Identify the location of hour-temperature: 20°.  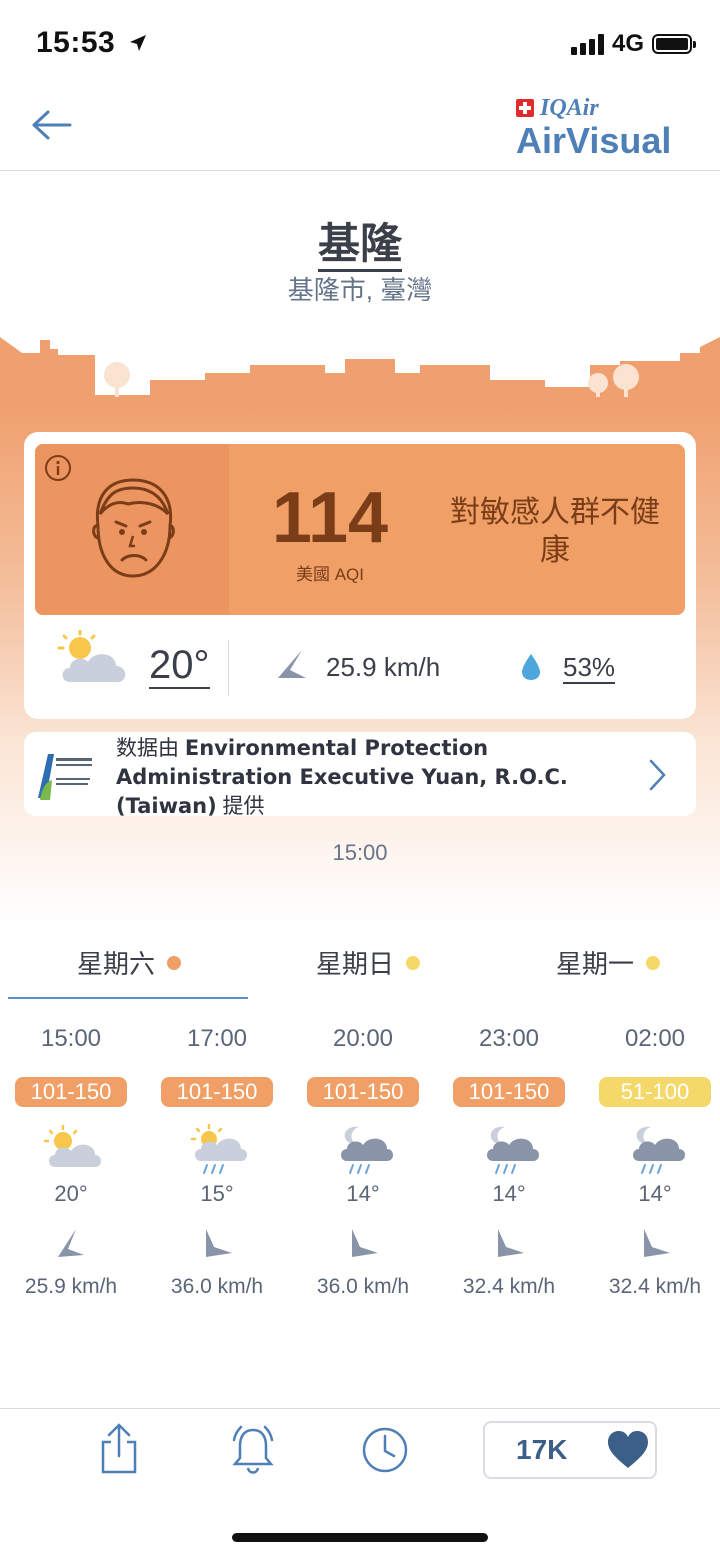
(71, 1193).